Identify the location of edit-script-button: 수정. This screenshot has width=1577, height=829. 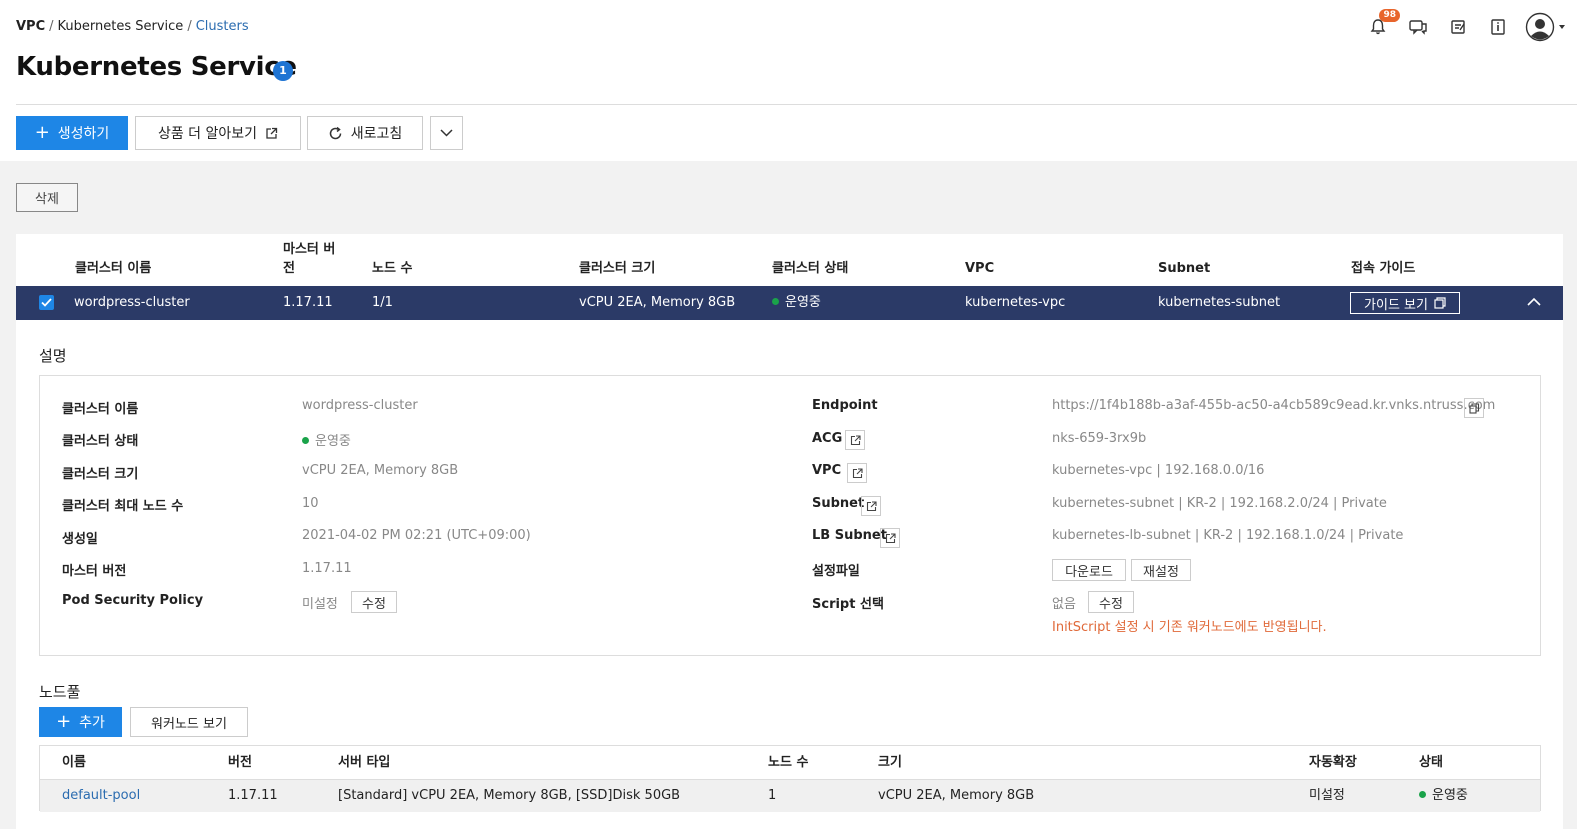
(1111, 602).